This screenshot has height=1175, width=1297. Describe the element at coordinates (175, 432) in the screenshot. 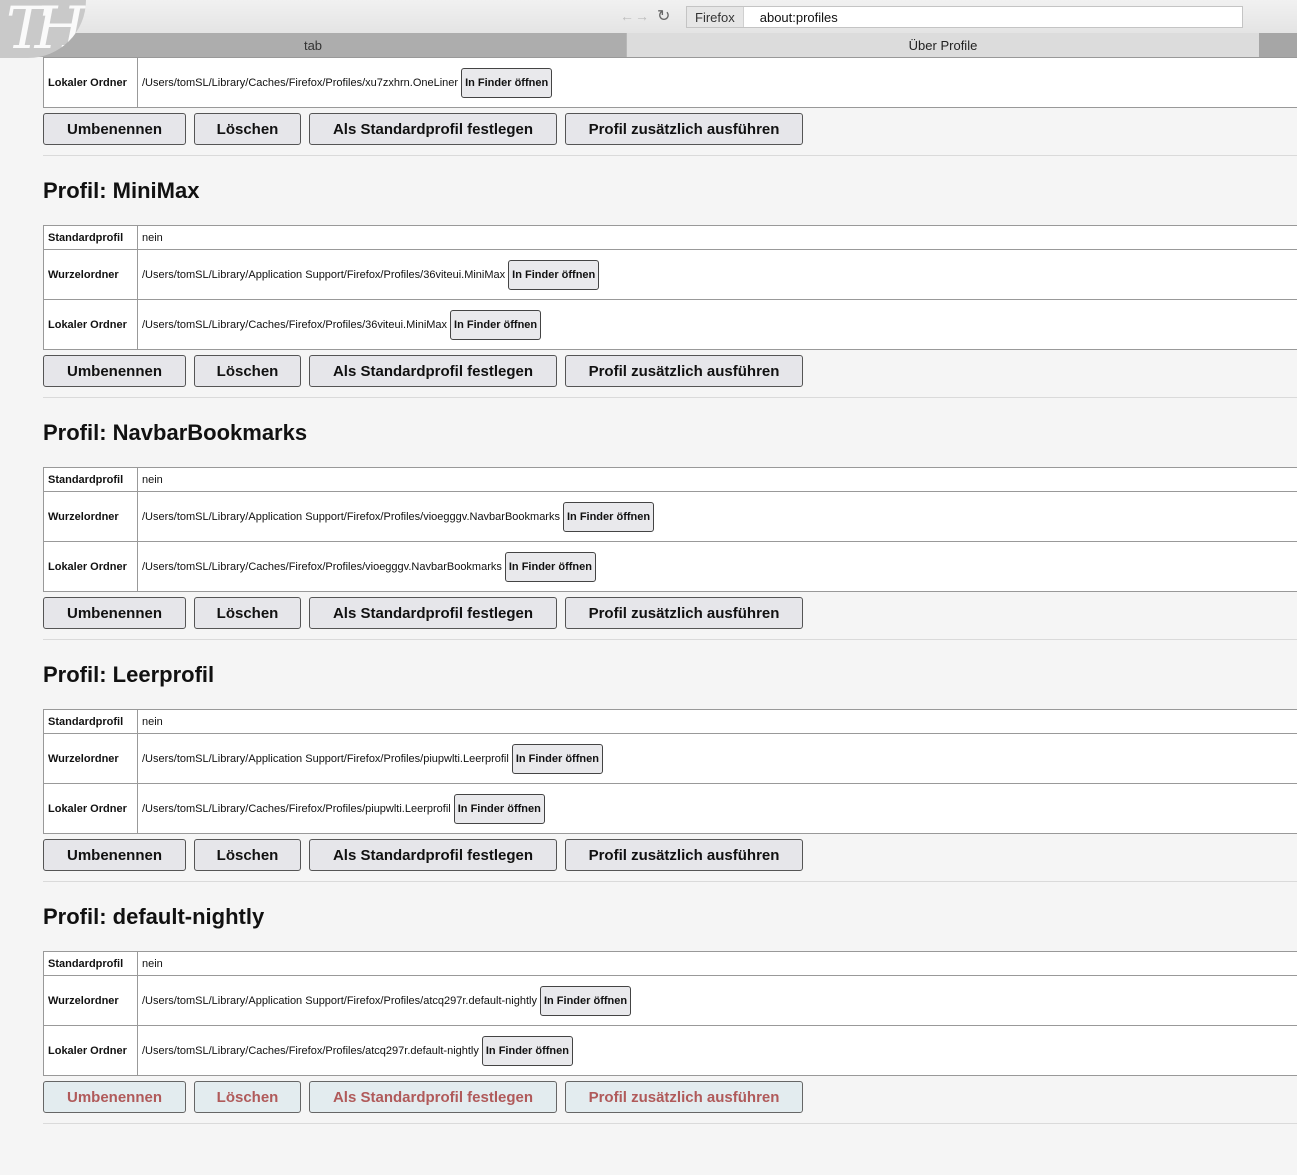

I see `profile-title: Profil: NavbarBookmarks` at that location.